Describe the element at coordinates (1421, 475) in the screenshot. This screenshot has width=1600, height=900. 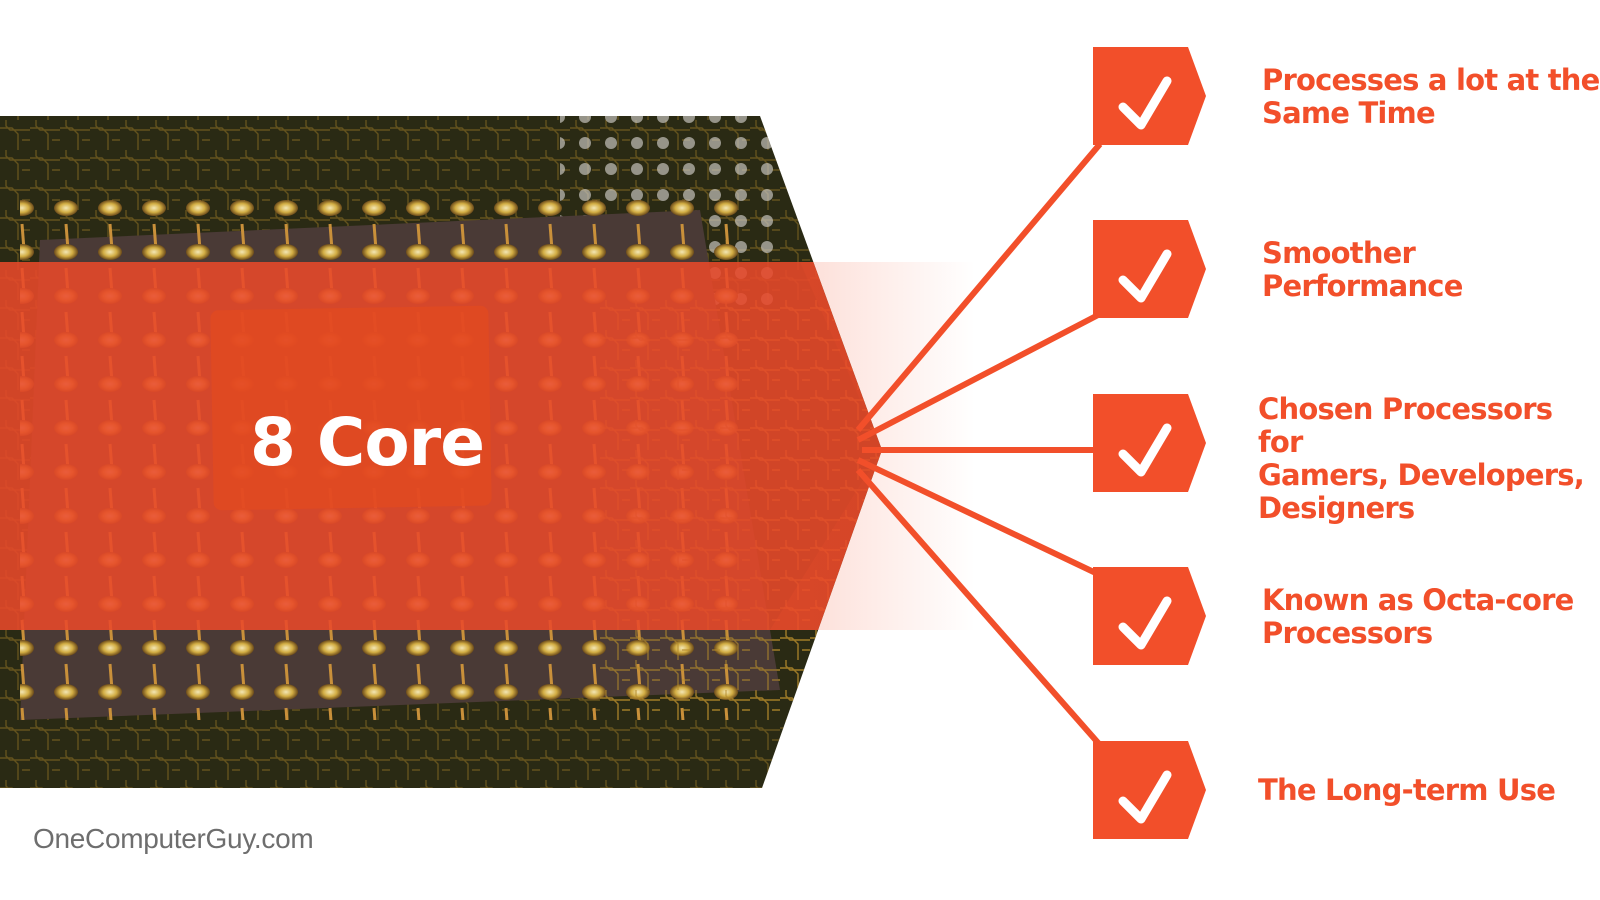
I see `feature-text-line: Gamers, Developers,` at that location.